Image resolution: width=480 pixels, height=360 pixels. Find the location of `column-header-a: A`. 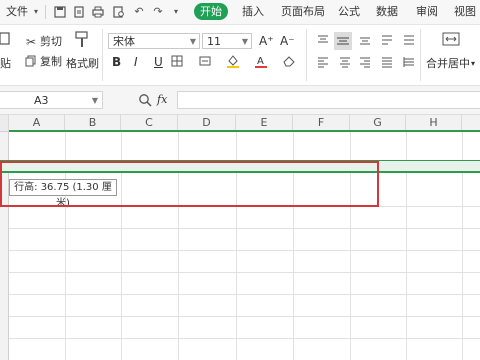

column-header-a: A is located at coordinates (37, 123).